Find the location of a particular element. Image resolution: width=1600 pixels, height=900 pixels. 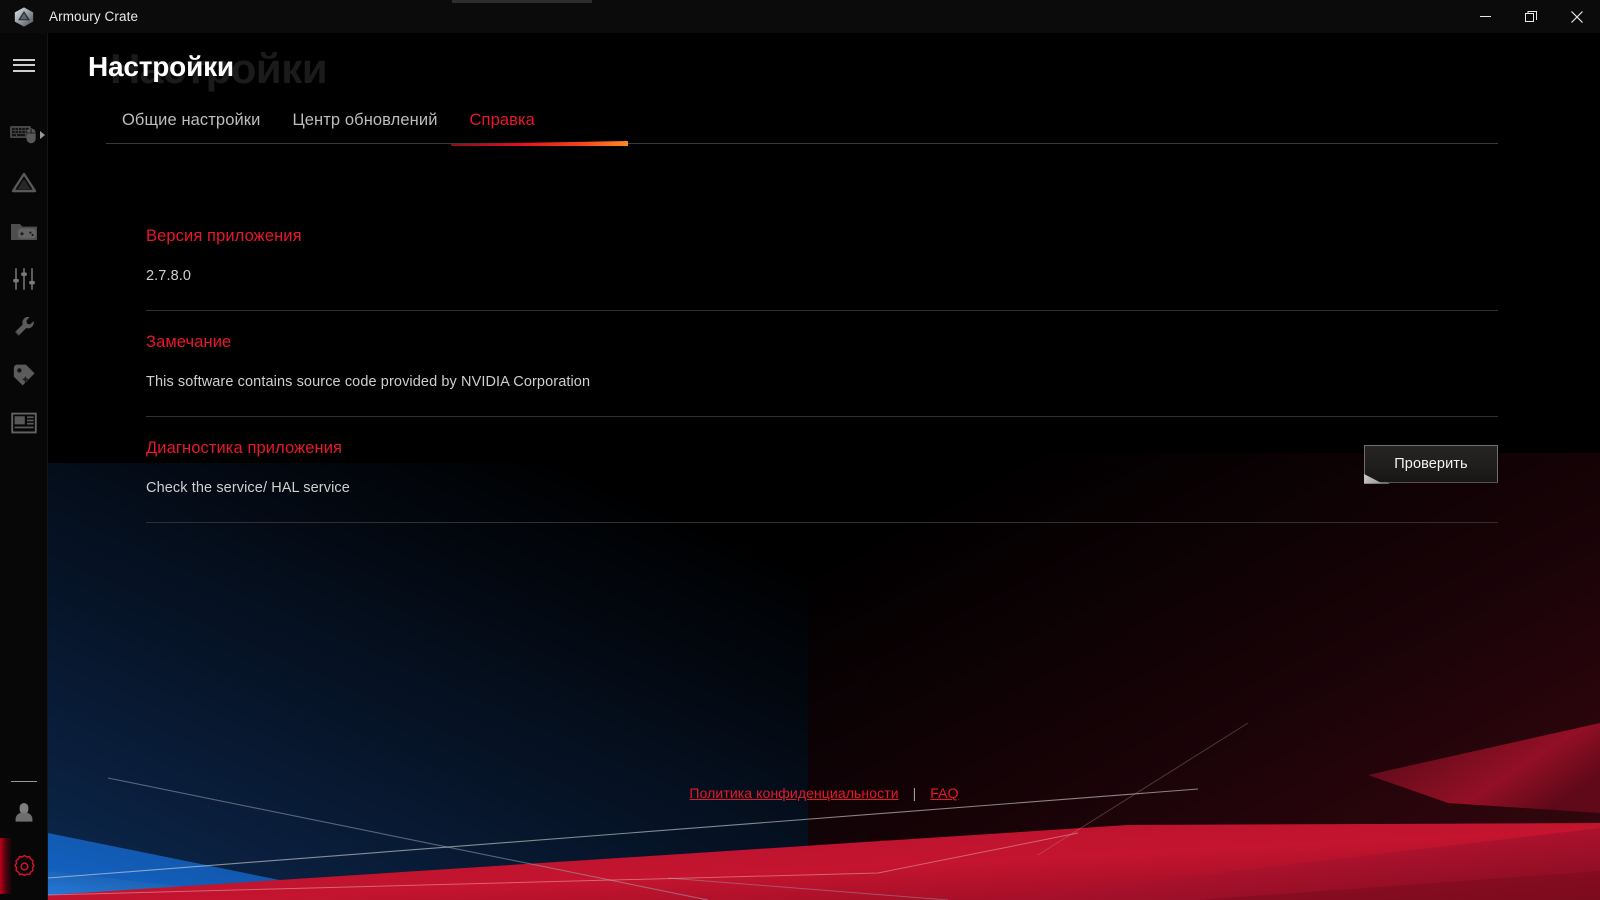

tab-bar: Общие настройки Центр обновлений Справка is located at coordinates (328, 127).